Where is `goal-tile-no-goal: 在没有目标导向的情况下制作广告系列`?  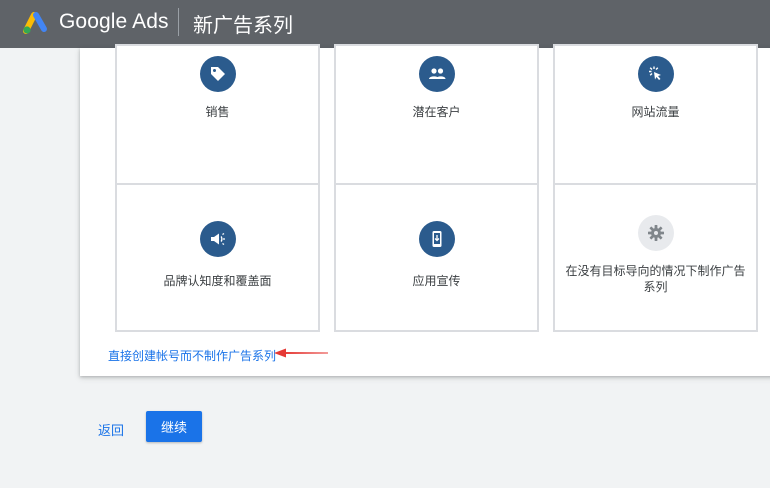 goal-tile-no-goal: 在没有目标导向的情况下制作广告系列 is located at coordinates (655, 257).